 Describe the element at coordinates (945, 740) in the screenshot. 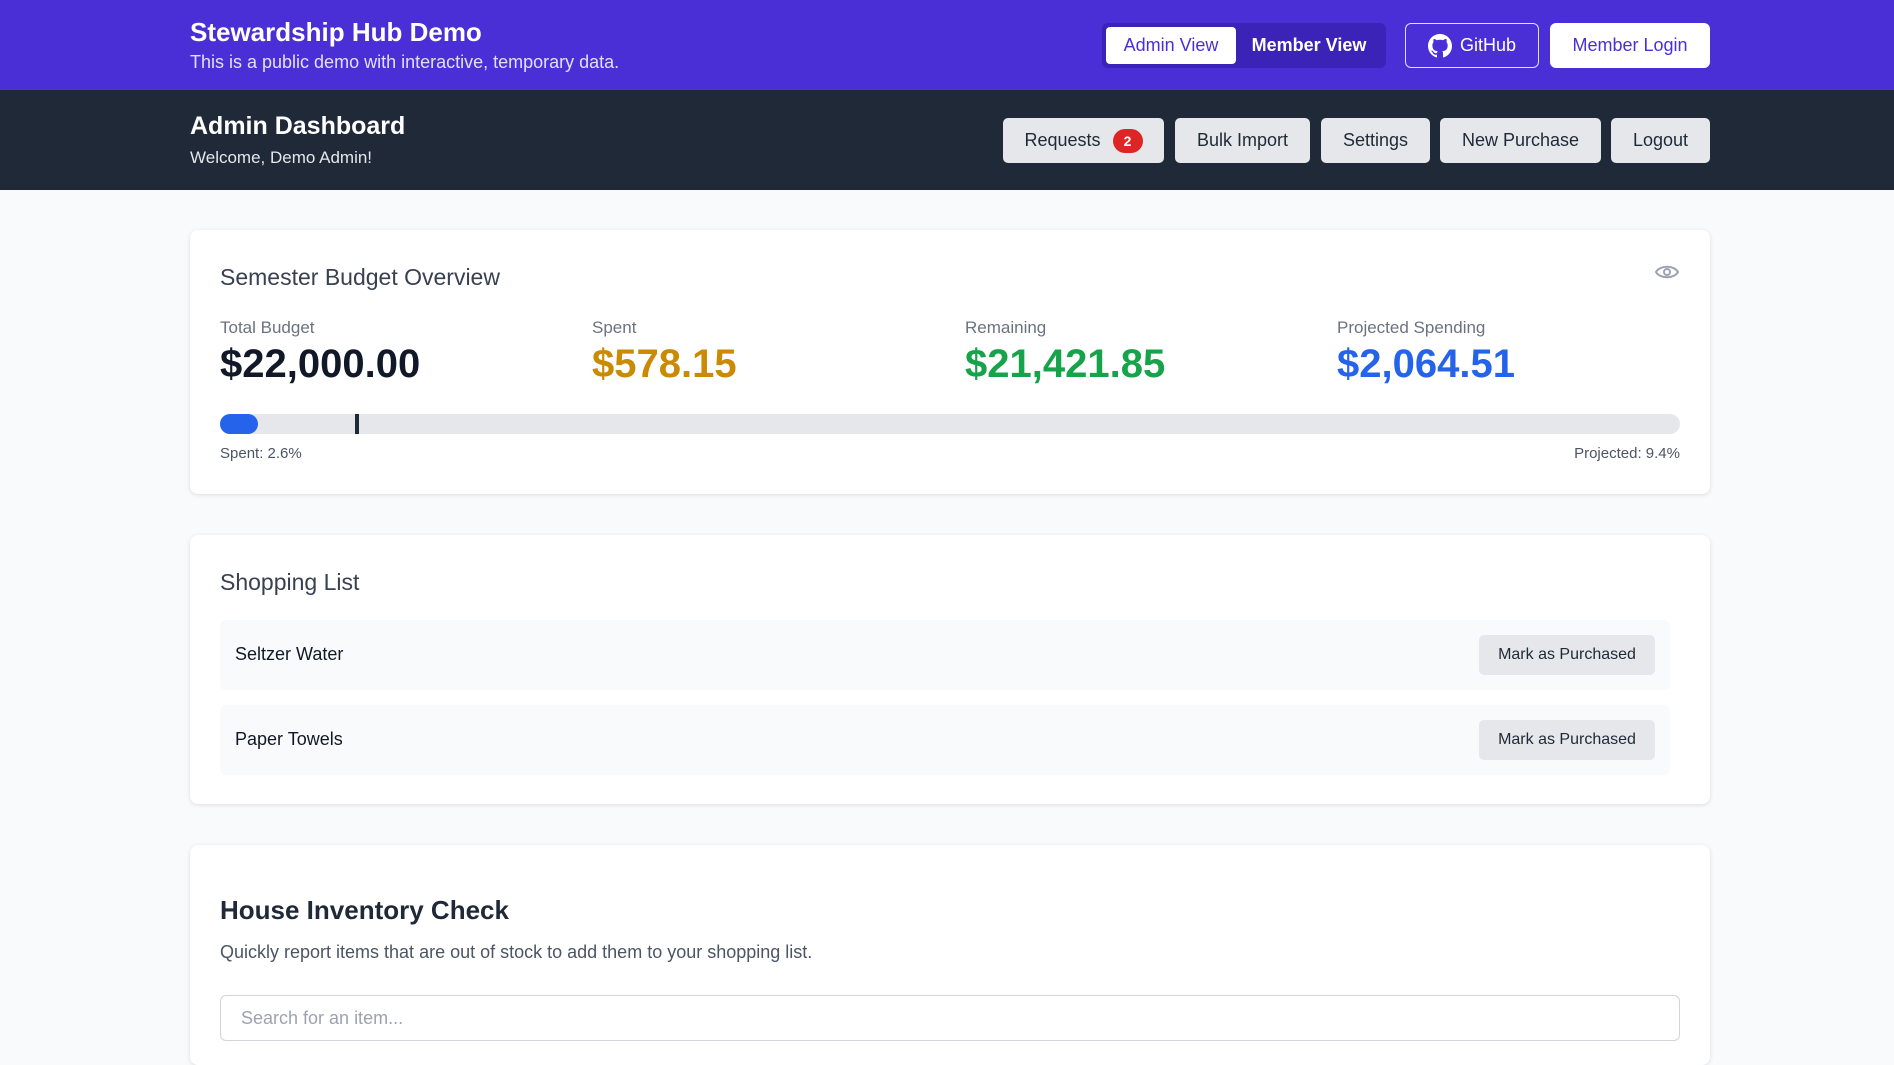

I see `list-item: Paper Towels Mark as Purchased` at that location.